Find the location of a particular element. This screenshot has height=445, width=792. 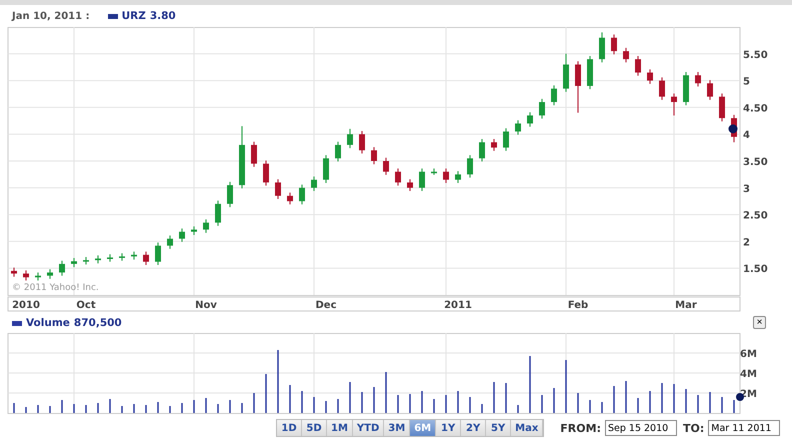

date-label: Jan 10, 2011 : is located at coordinates (51, 16).